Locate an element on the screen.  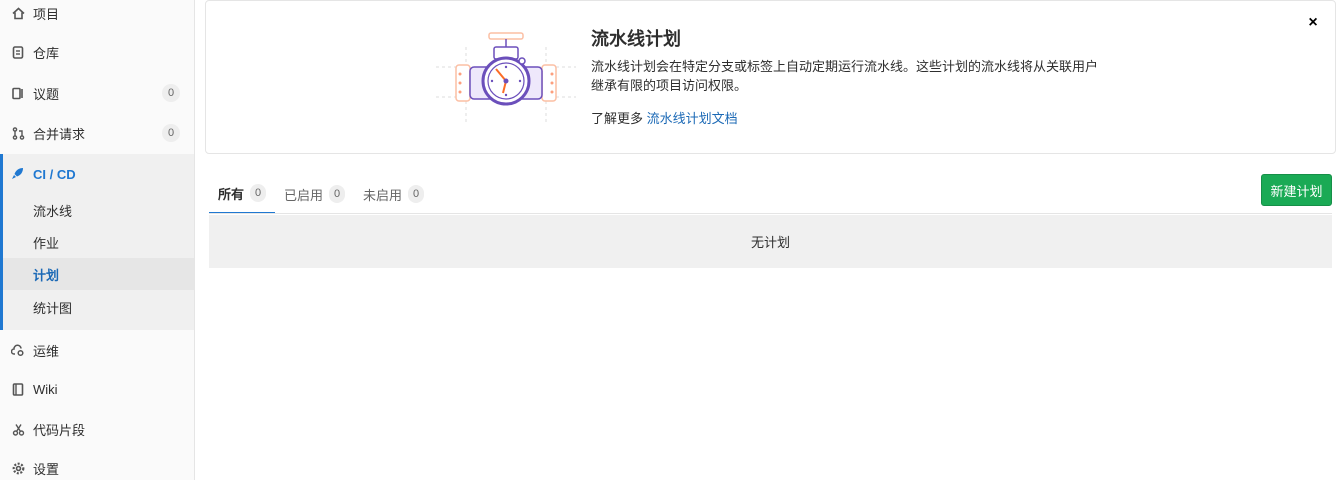
sidebar-item-label: 代码片段 is located at coordinates (59, 430).